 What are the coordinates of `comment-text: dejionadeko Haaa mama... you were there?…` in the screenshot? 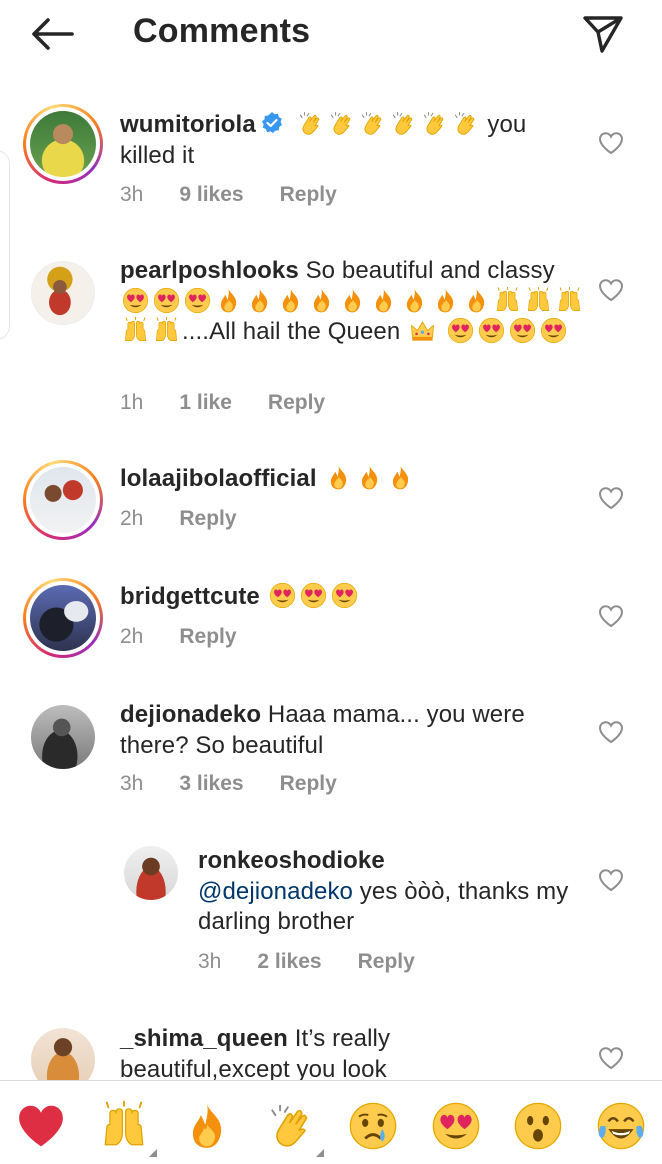 It's located at (340, 730).